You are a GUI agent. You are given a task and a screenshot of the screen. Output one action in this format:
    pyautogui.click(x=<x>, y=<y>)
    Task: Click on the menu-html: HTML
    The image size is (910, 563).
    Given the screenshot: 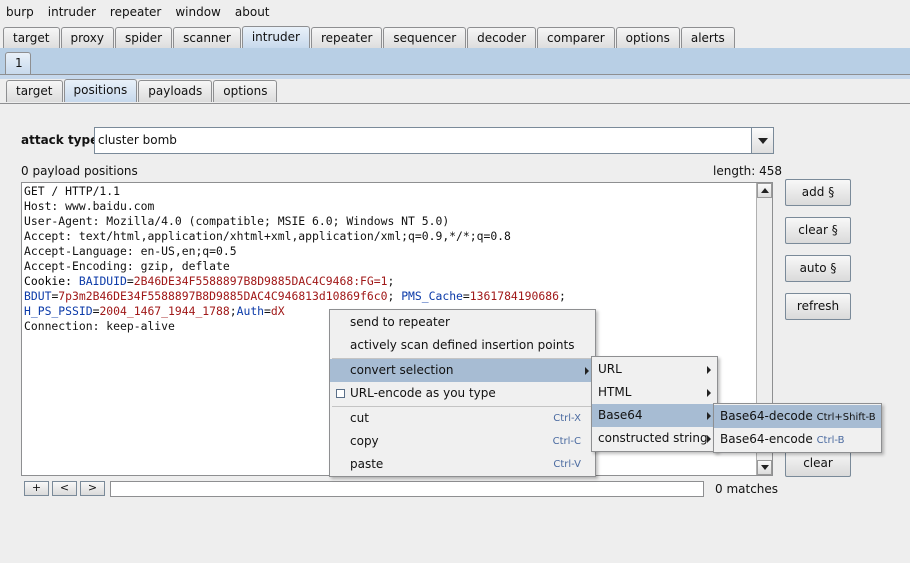 What is the action you would take?
    pyautogui.click(x=654, y=392)
    